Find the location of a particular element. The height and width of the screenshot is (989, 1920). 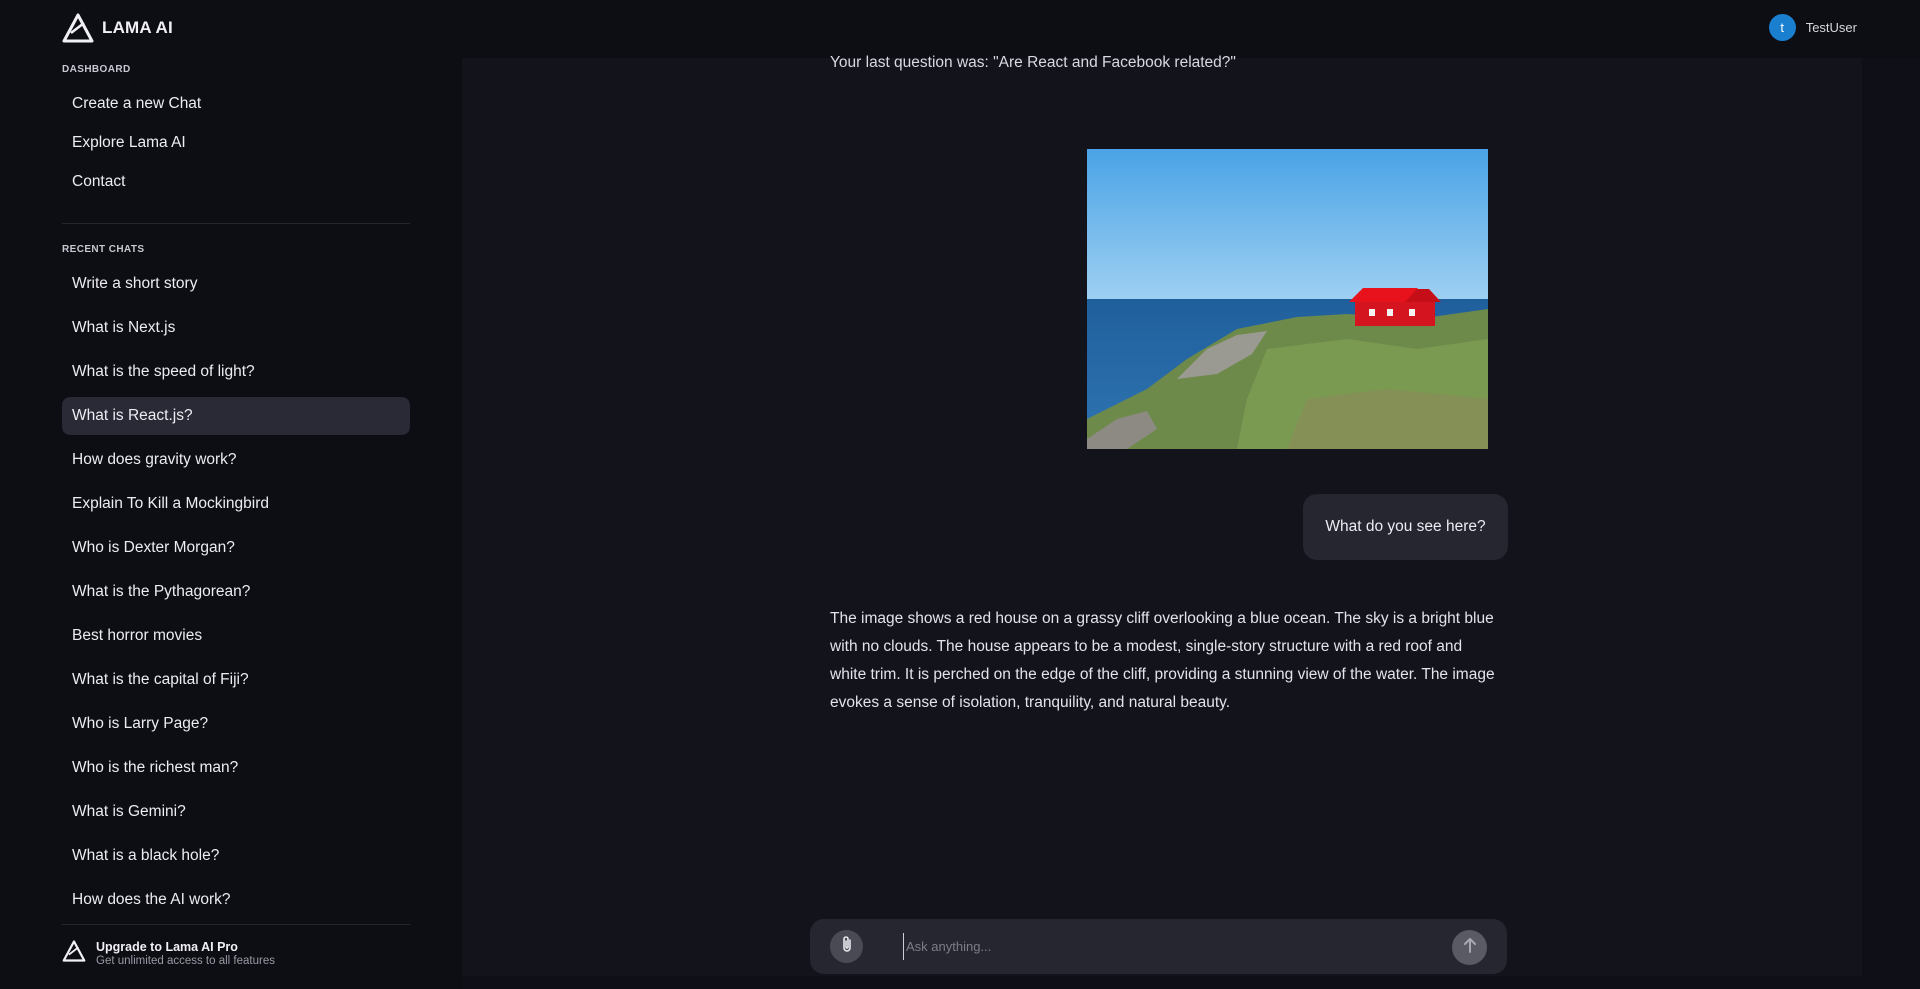

recent-chat-label: How does the AI work? is located at coordinates (151, 898).